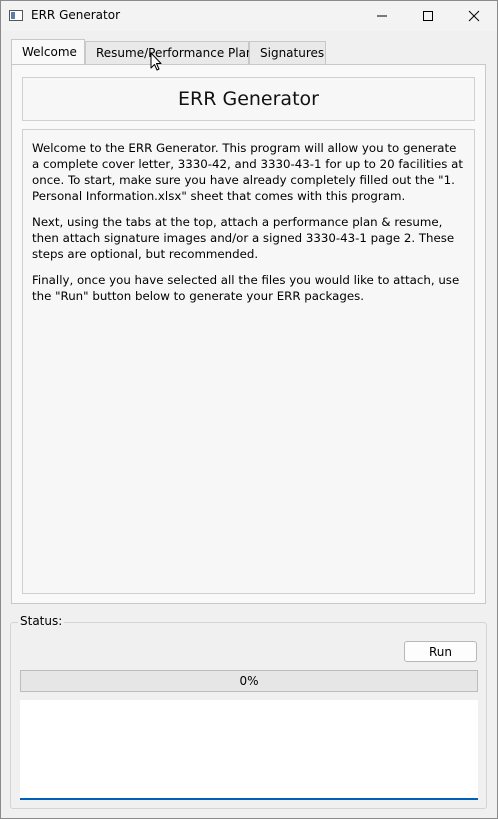  What do you see at coordinates (156, 61) in the screenshot?
I see `mouse-pointer-icon` at bounding box center [156, 61].